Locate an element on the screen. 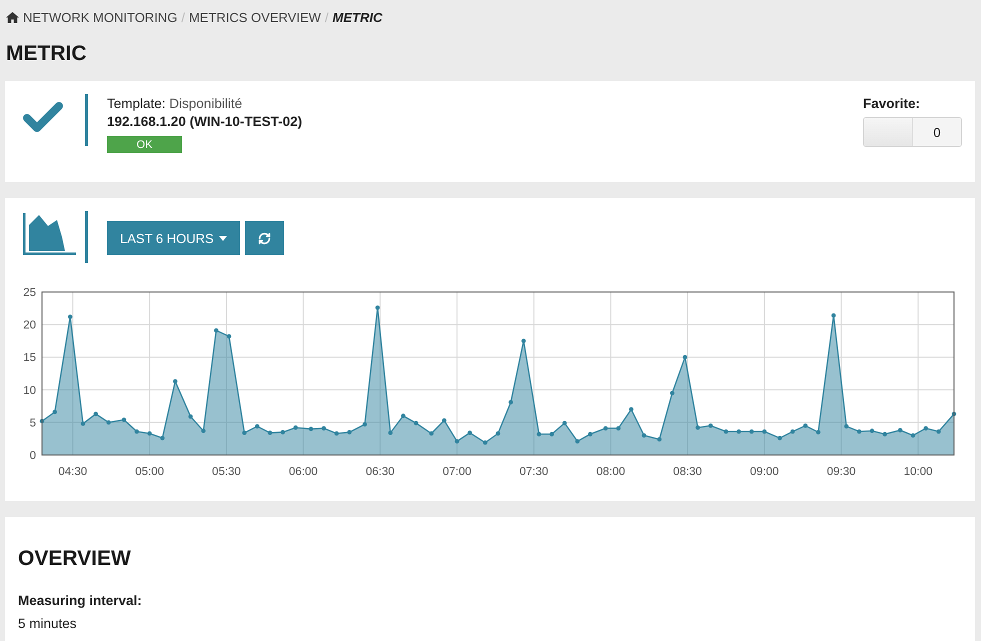 The image size is (981, 641). axis-label: 06:30 is located at coordinates (380, 472).